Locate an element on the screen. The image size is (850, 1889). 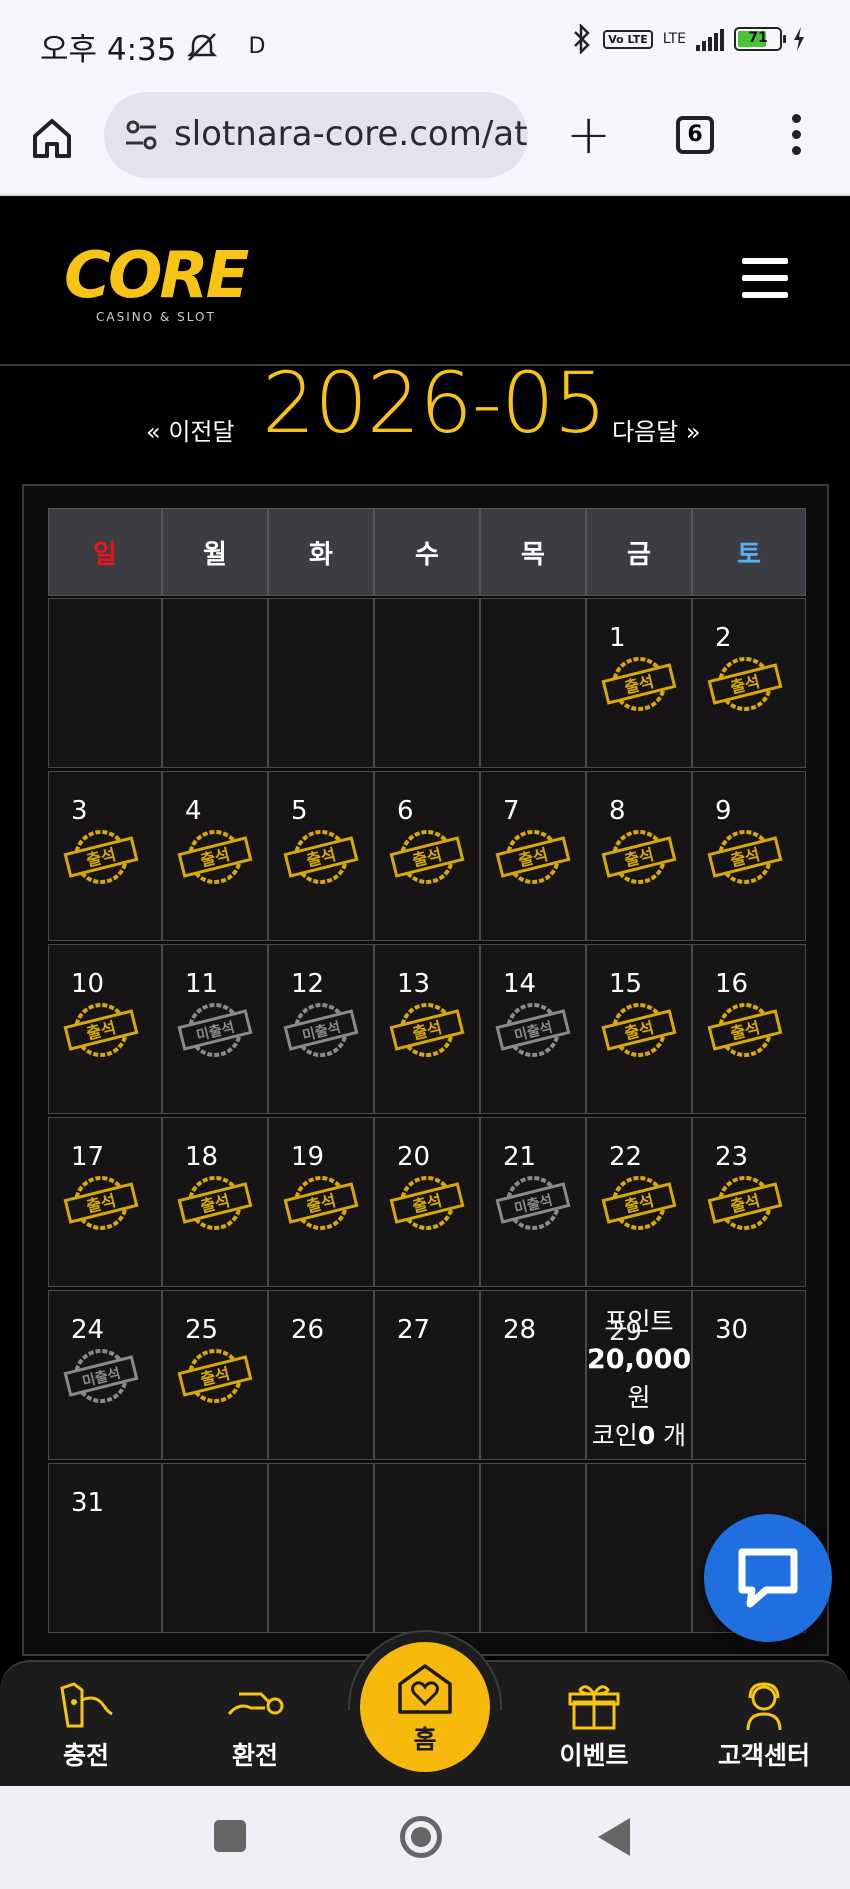
nav-support: 고객센터 is located at coordinates (764, 1726).